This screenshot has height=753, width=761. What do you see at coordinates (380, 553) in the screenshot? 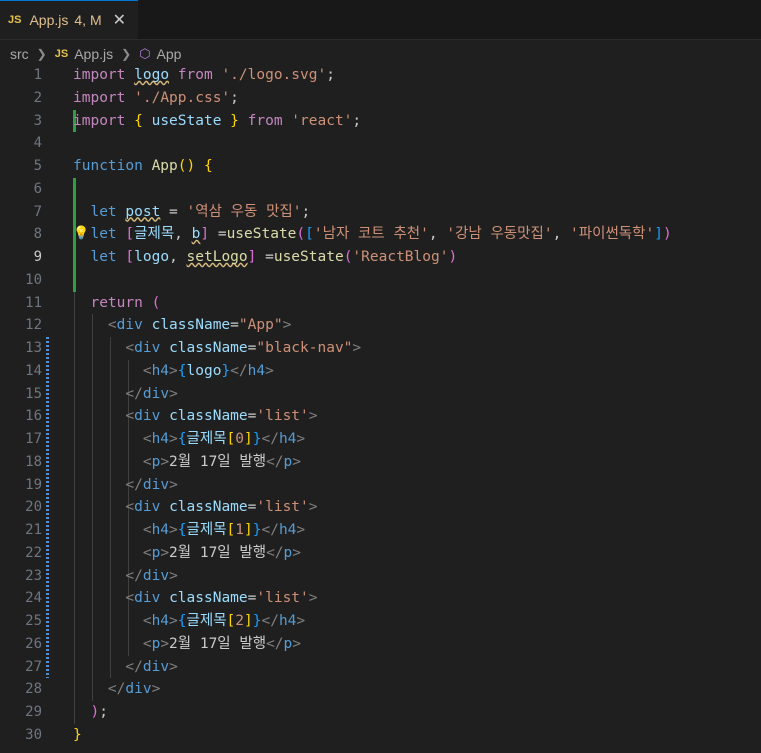
I see `code-line: 22 <p>2월 17일 발행</p>` at bounding box center [380, 553].